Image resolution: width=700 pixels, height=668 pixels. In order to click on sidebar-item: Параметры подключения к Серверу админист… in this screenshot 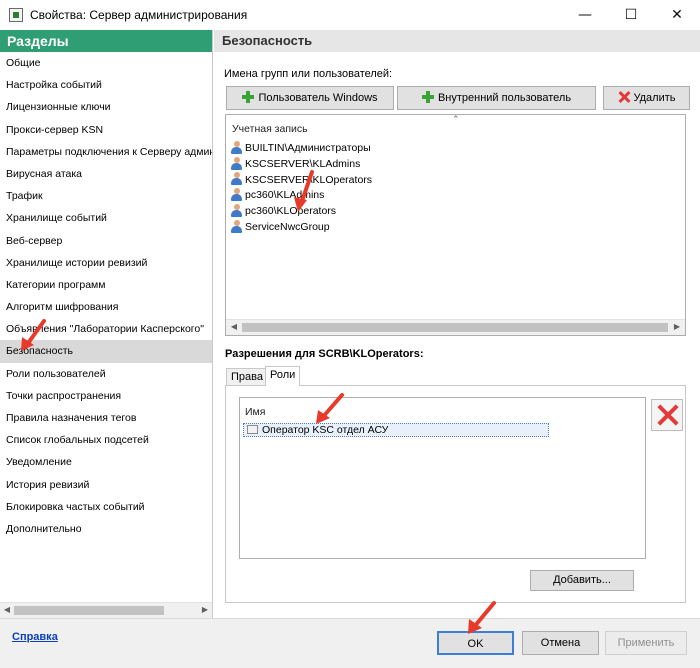, I will do `click(106, 152)`.